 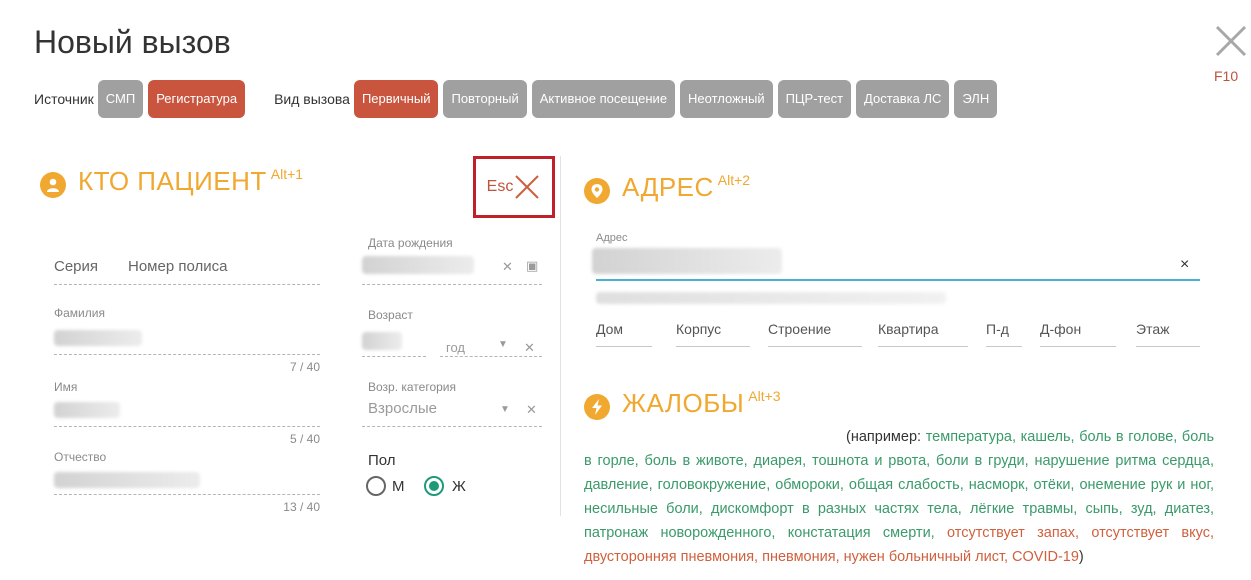 I want to click on name-counter: 5 / 40, so click(x=304, y=439).